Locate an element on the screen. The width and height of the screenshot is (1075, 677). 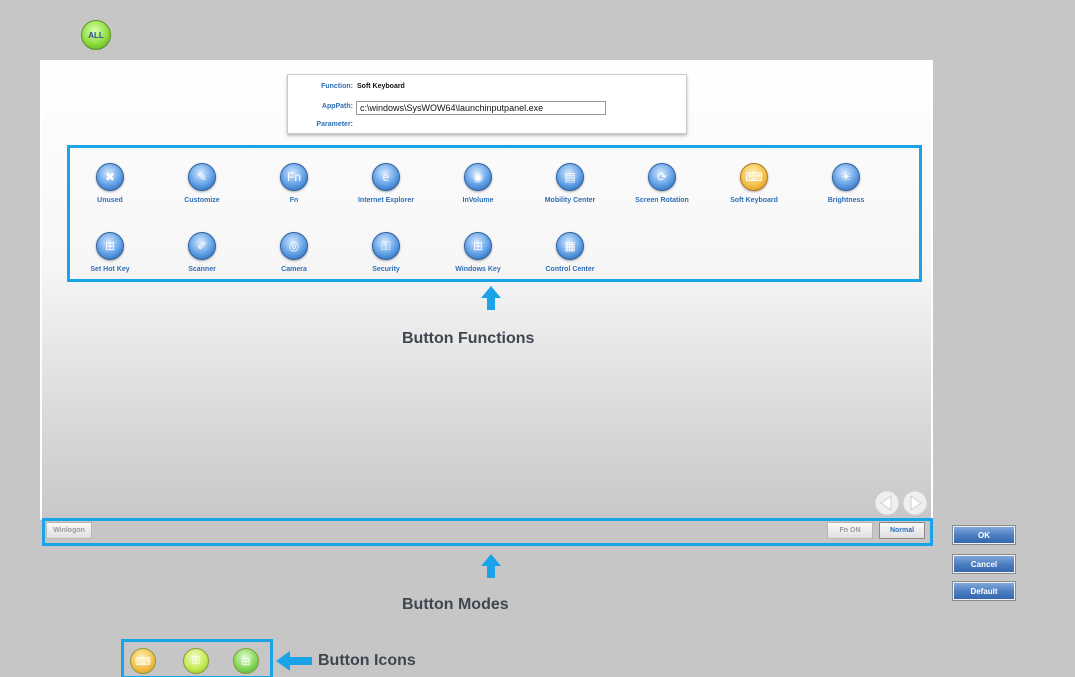
mobility-center-icon: ▤ is located at coordinates (570, 177).